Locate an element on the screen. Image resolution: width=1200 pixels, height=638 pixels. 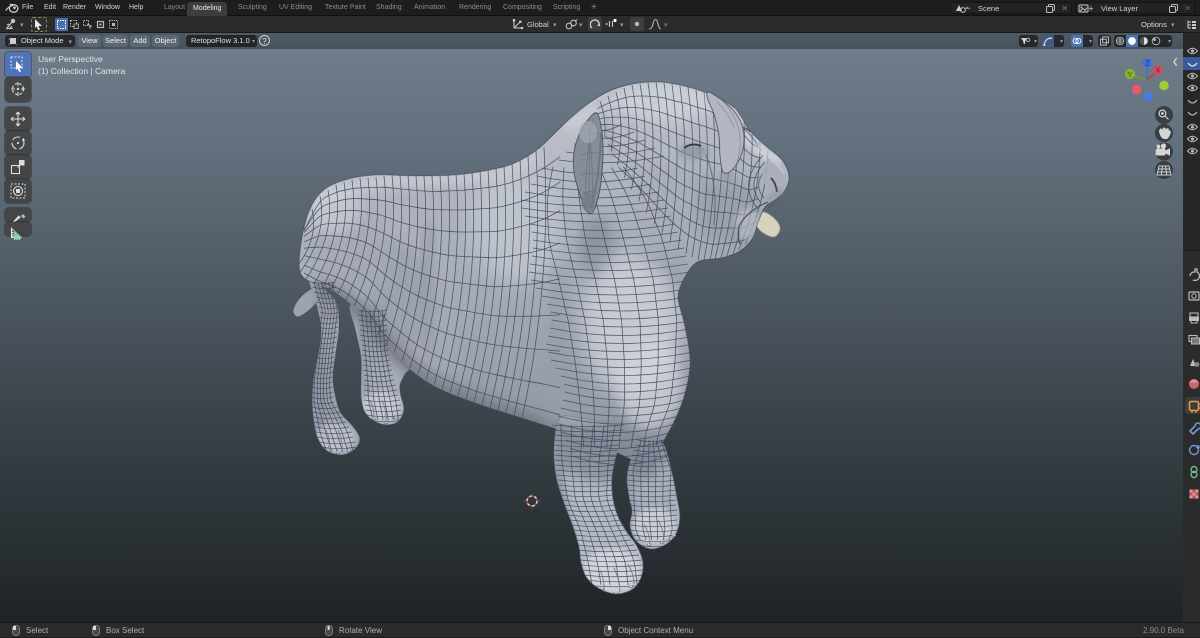
svg-text: Y is located at coordinates (1130, 75).